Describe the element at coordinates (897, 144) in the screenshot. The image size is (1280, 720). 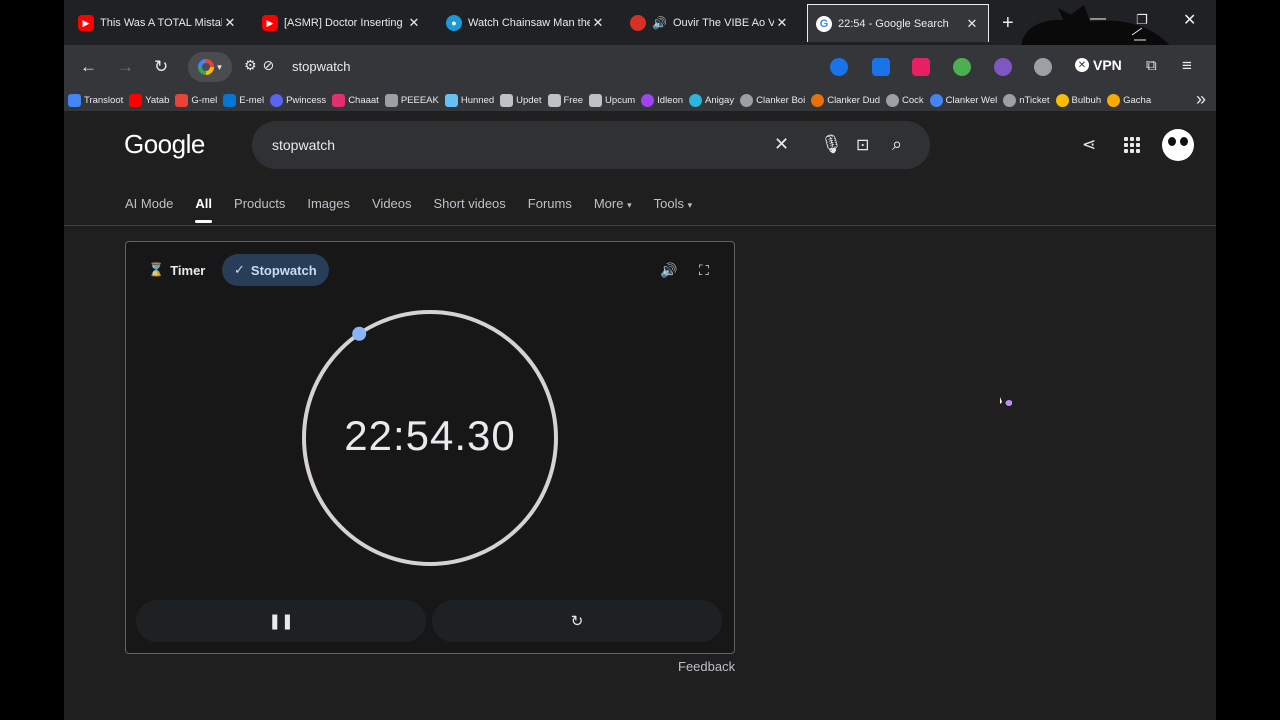
I see `search-icon: ⌕` at that location.